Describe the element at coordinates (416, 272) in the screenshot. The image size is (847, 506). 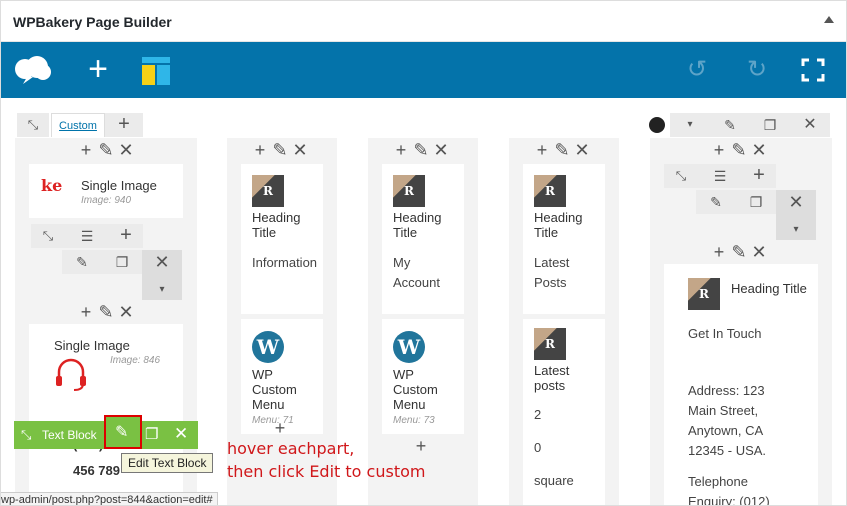
I see `element-text: My Account` at that location.